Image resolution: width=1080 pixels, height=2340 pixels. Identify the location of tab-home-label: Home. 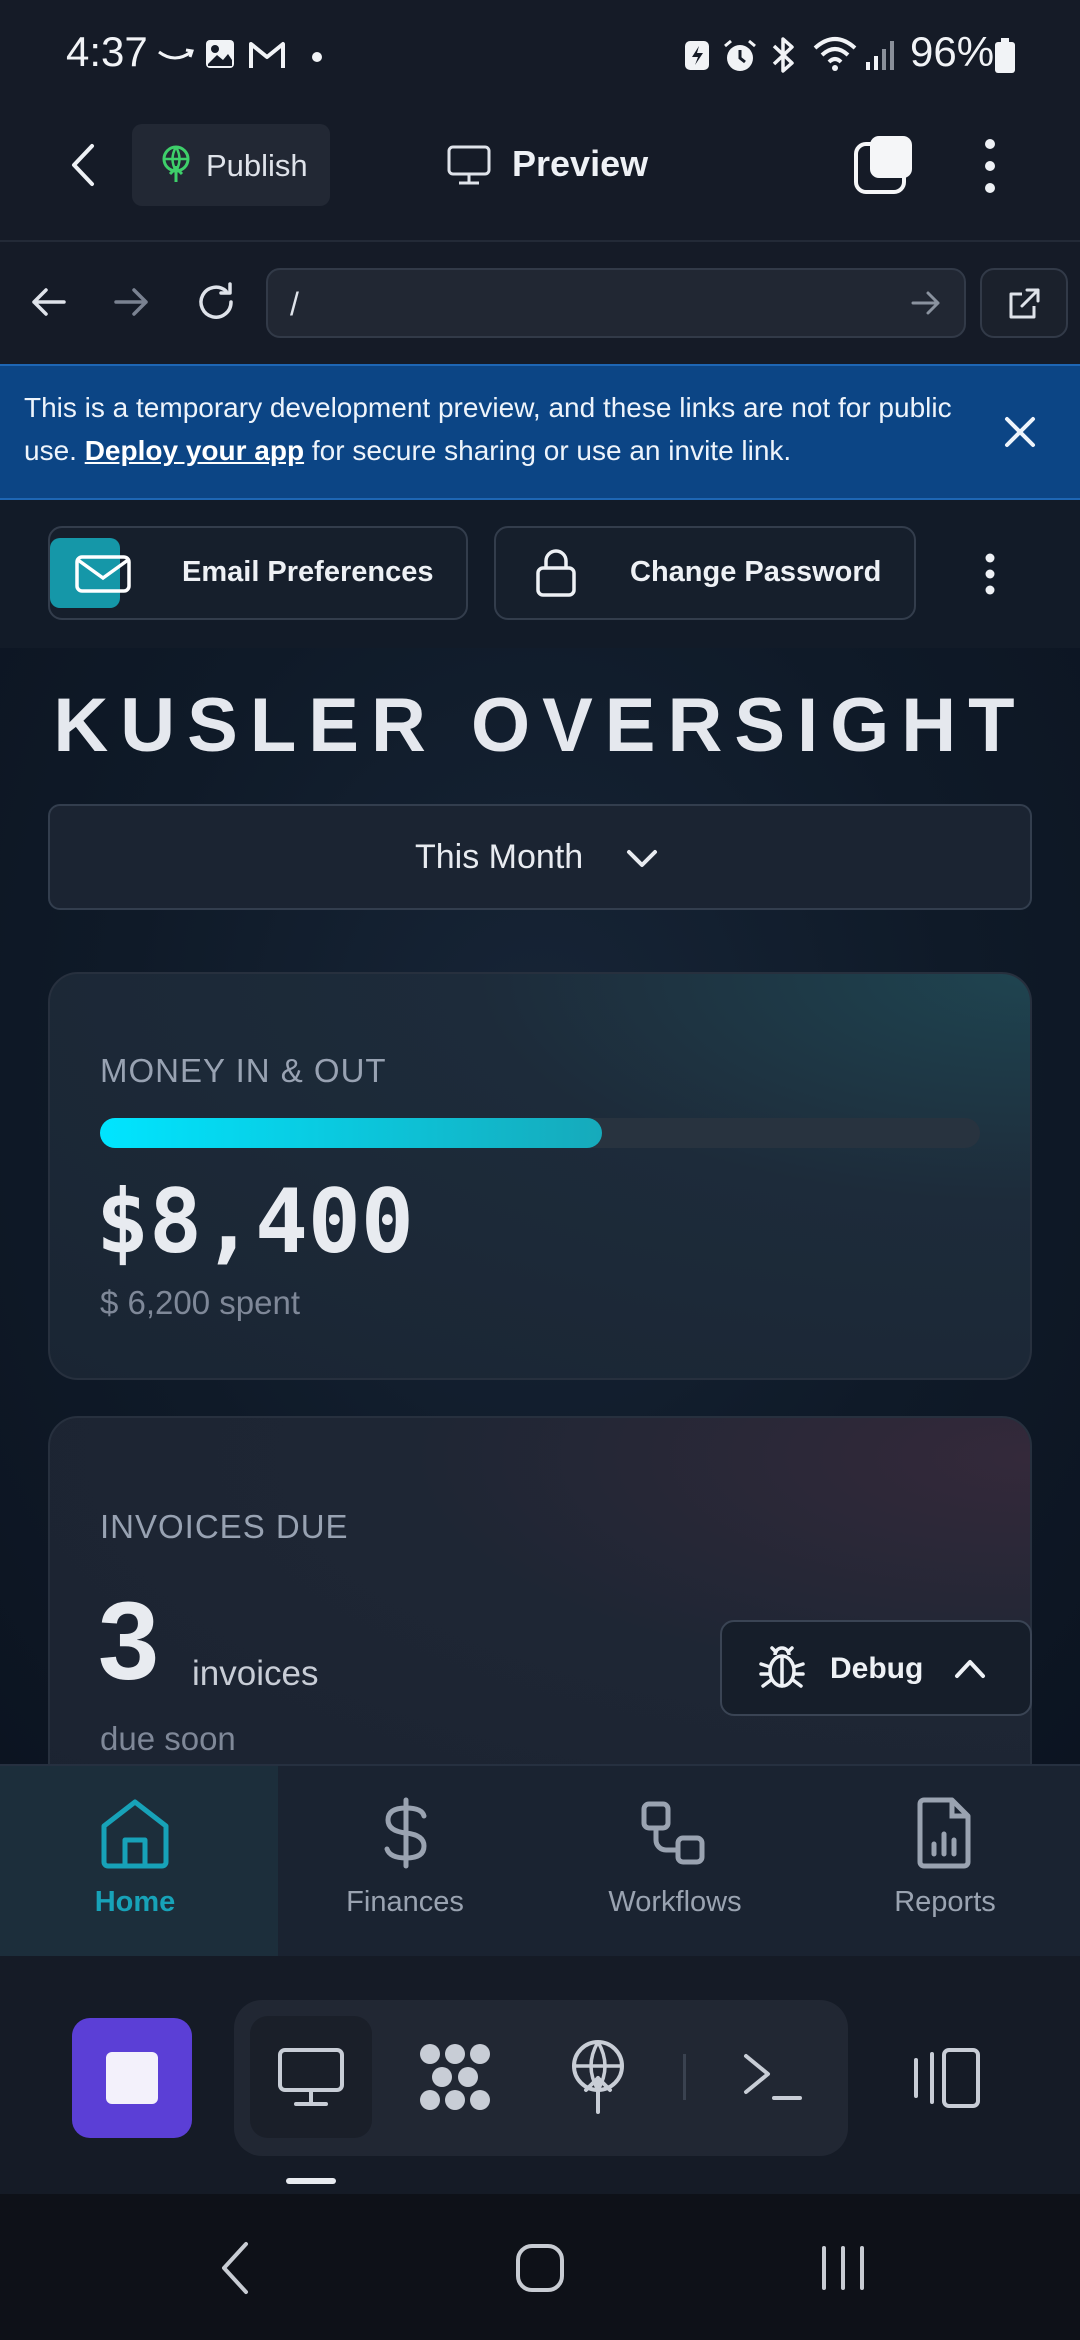
(135, 1902).